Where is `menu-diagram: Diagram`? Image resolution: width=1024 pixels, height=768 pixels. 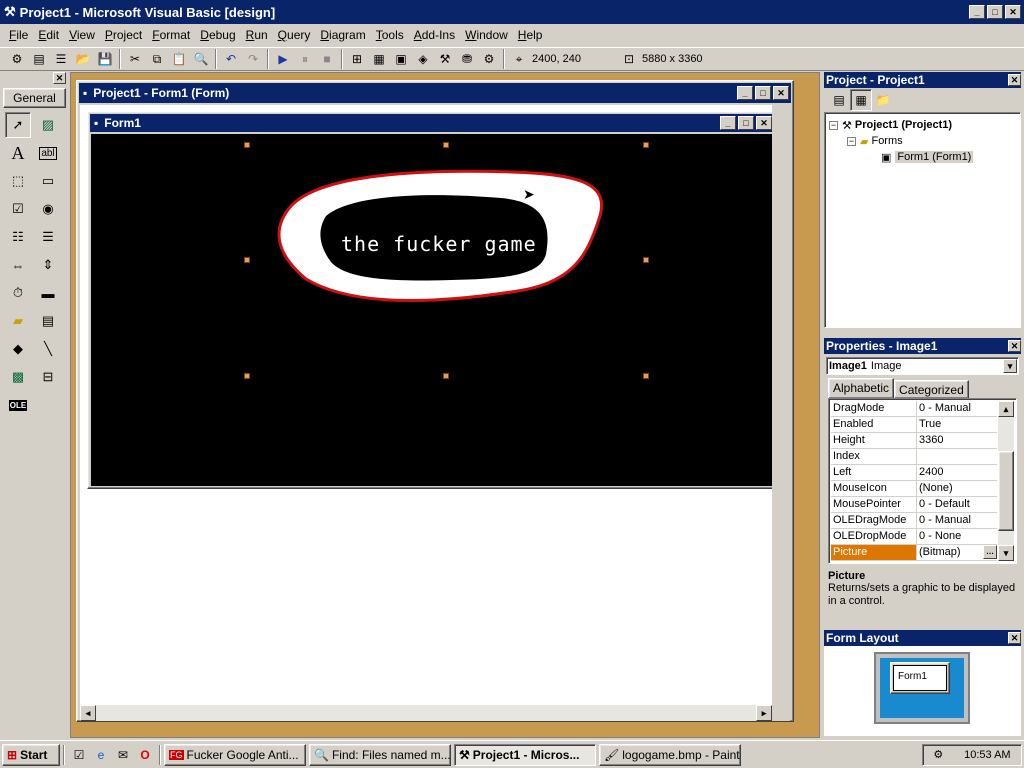
menu-diagram: Diagram is located at coordinates (342, 35).